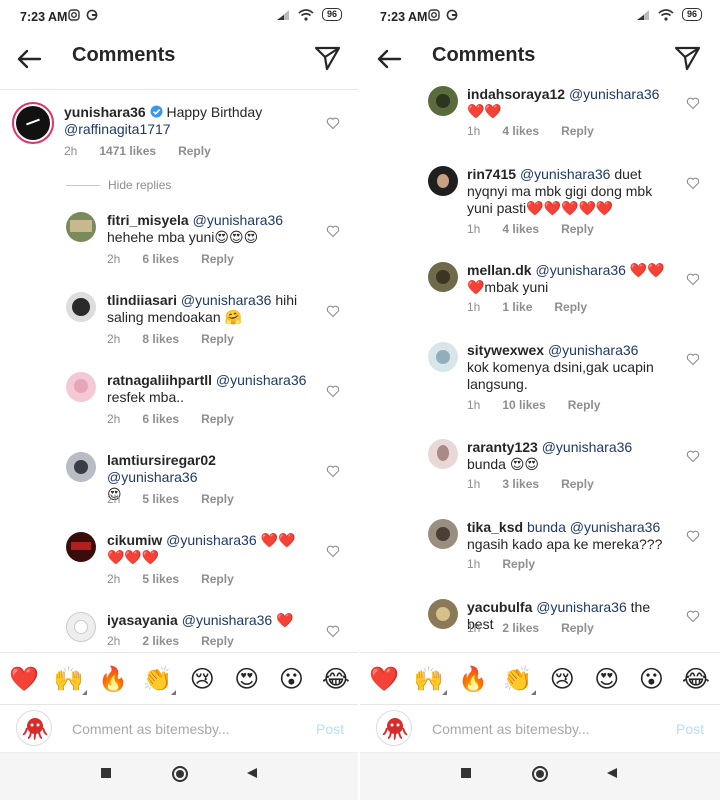  I want to click on emoji-heart-eyes: 😍, so click(607, 679).